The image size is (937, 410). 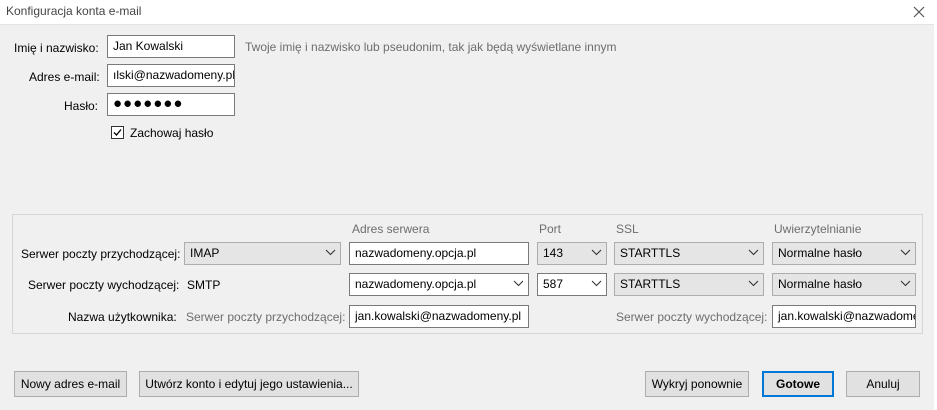 What do you see at coordinates (650, 253) in the screenshot?
I see `incoming-ssl-value: STARTTLS` at bounding box center [650, 253].